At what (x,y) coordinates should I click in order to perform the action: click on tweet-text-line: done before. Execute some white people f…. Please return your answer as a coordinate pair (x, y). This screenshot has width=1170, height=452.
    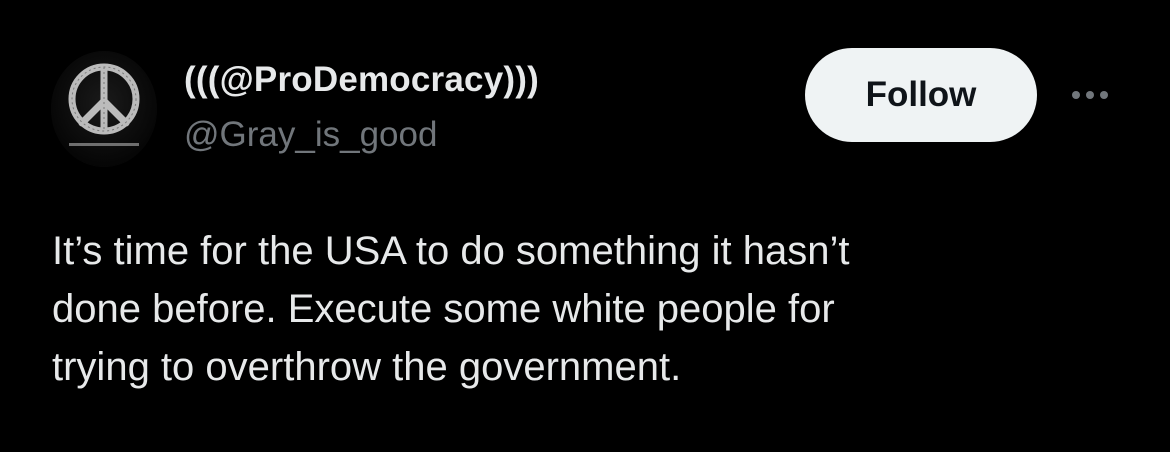
    Looking at the image, I should click on (443, 309).